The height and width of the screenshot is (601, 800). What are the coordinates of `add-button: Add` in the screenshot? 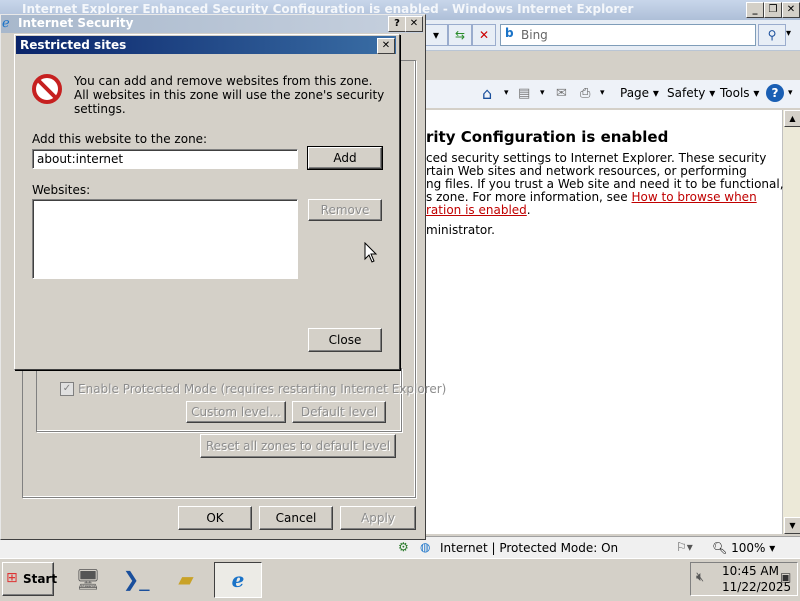 It's located at (345, 158).